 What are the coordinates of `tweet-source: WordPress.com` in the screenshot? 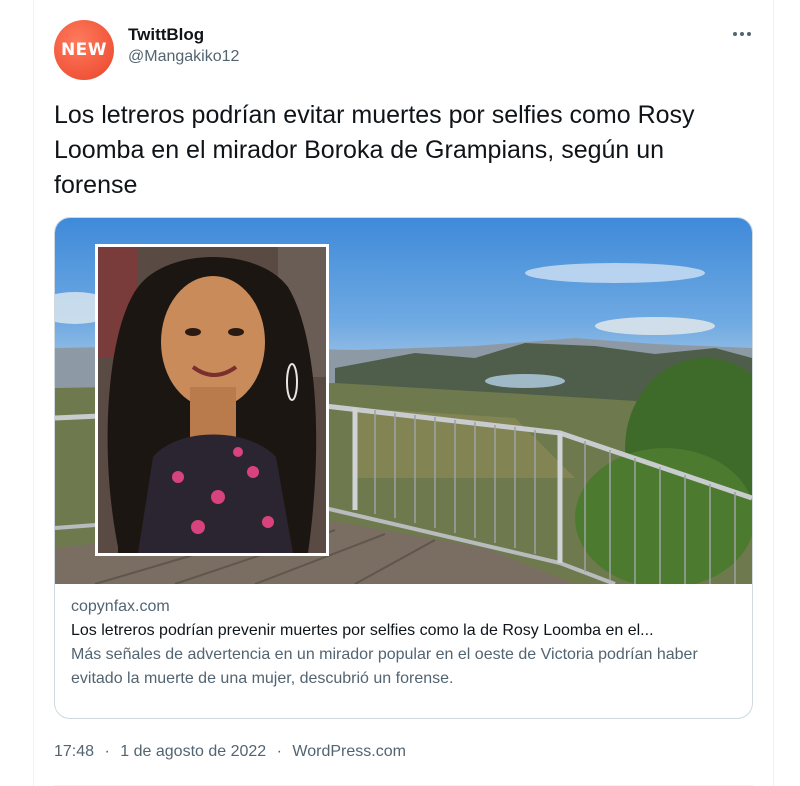 It's located at (349, 751).